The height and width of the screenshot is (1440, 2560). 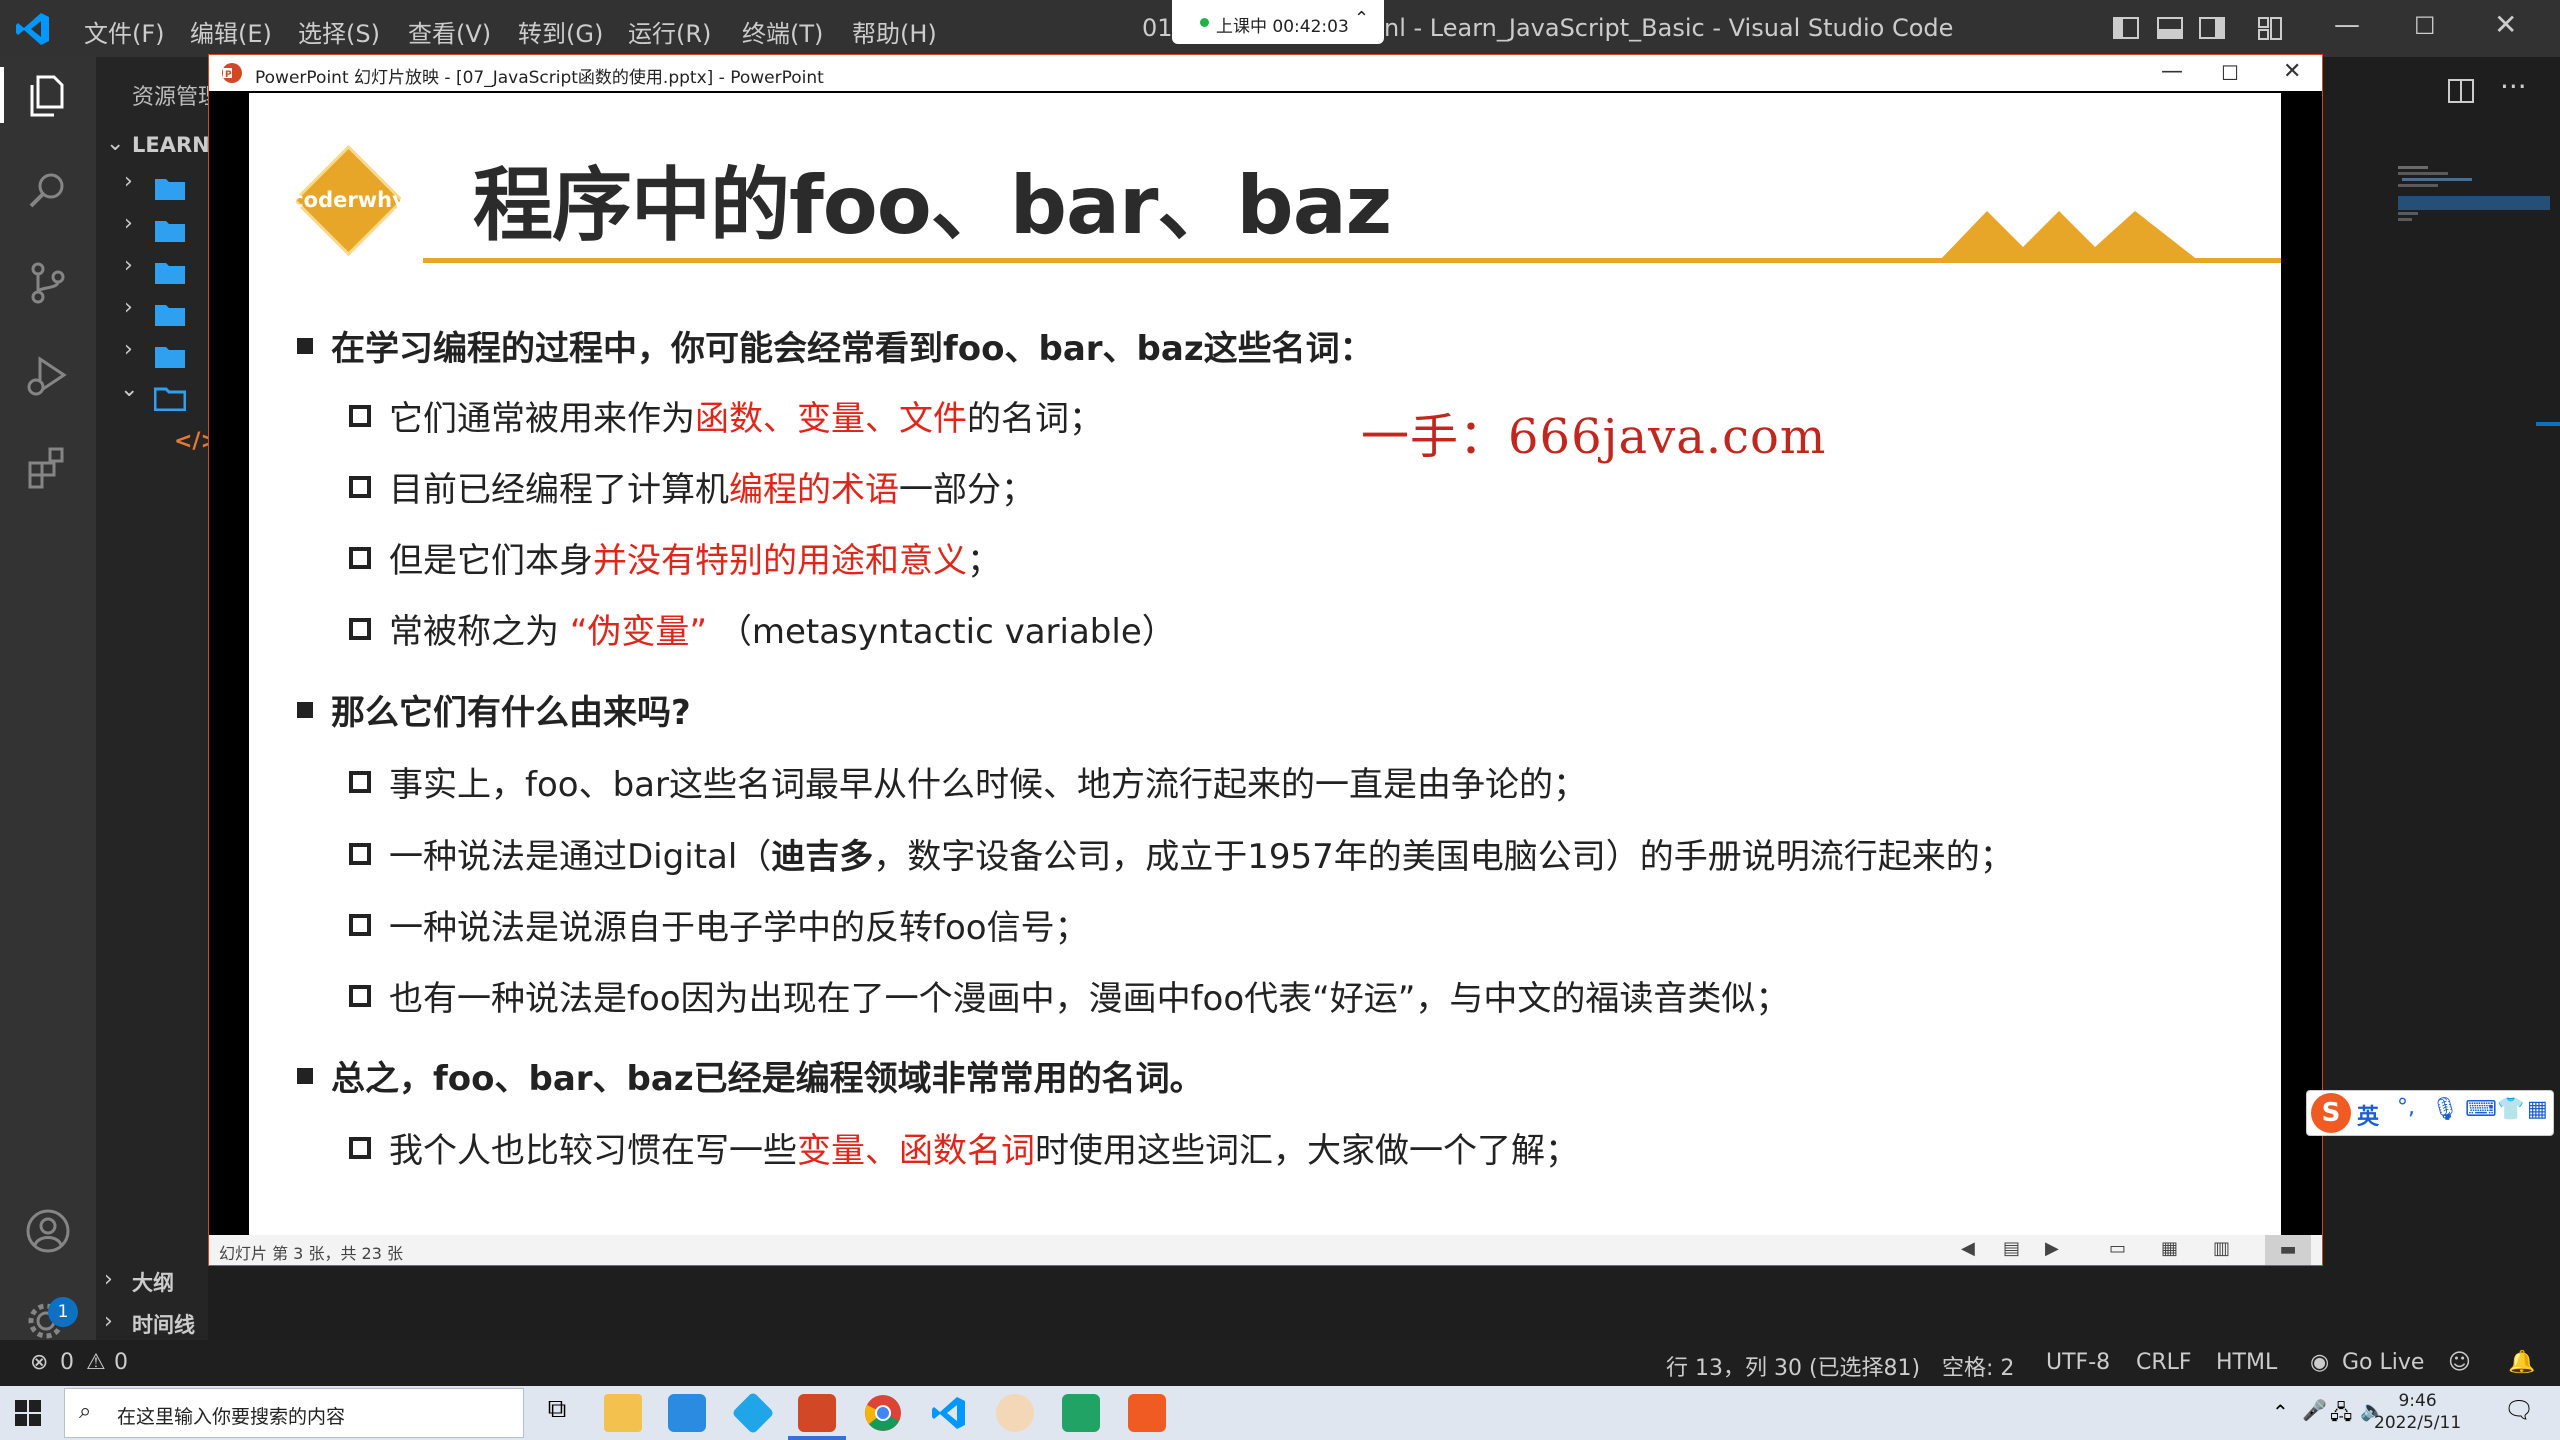 I want to click on dingtalk-icon, so click(x=753, y=1413).